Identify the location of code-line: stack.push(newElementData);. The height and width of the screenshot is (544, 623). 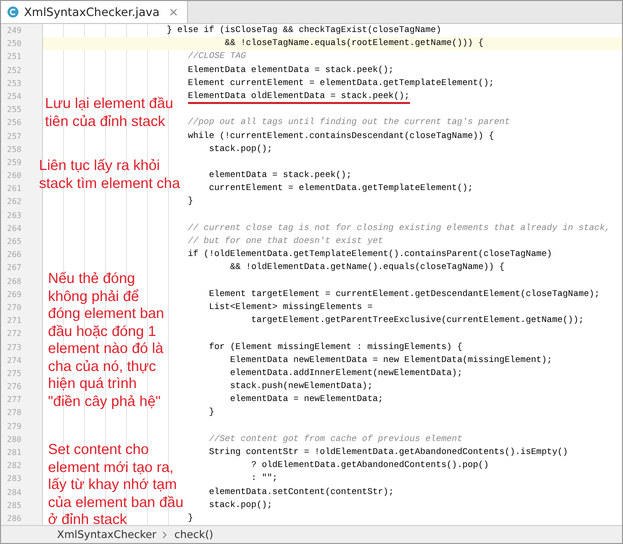
(301, 386).